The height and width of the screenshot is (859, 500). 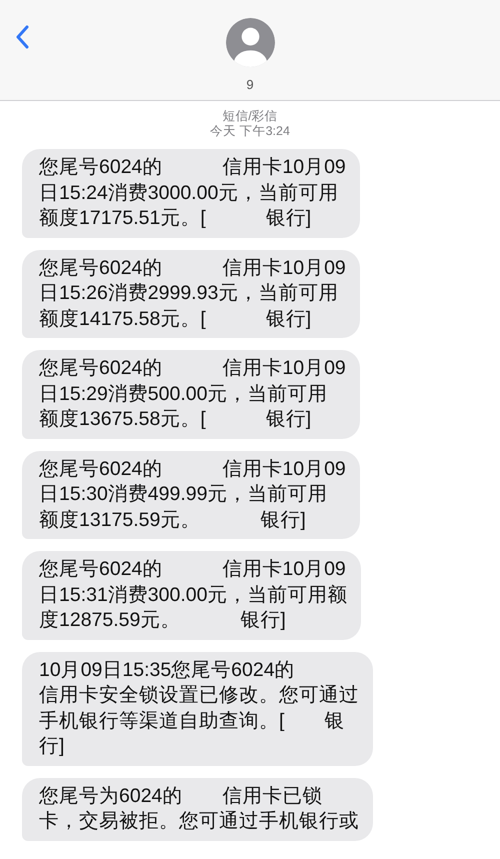 I want to click on message-bubble: 10月09日15:35您尾号6024的 信用卡安全锁设置已修改。您可通过 手机银行等渠道自助查询。[ 银 行], so click(x=197, y=709).